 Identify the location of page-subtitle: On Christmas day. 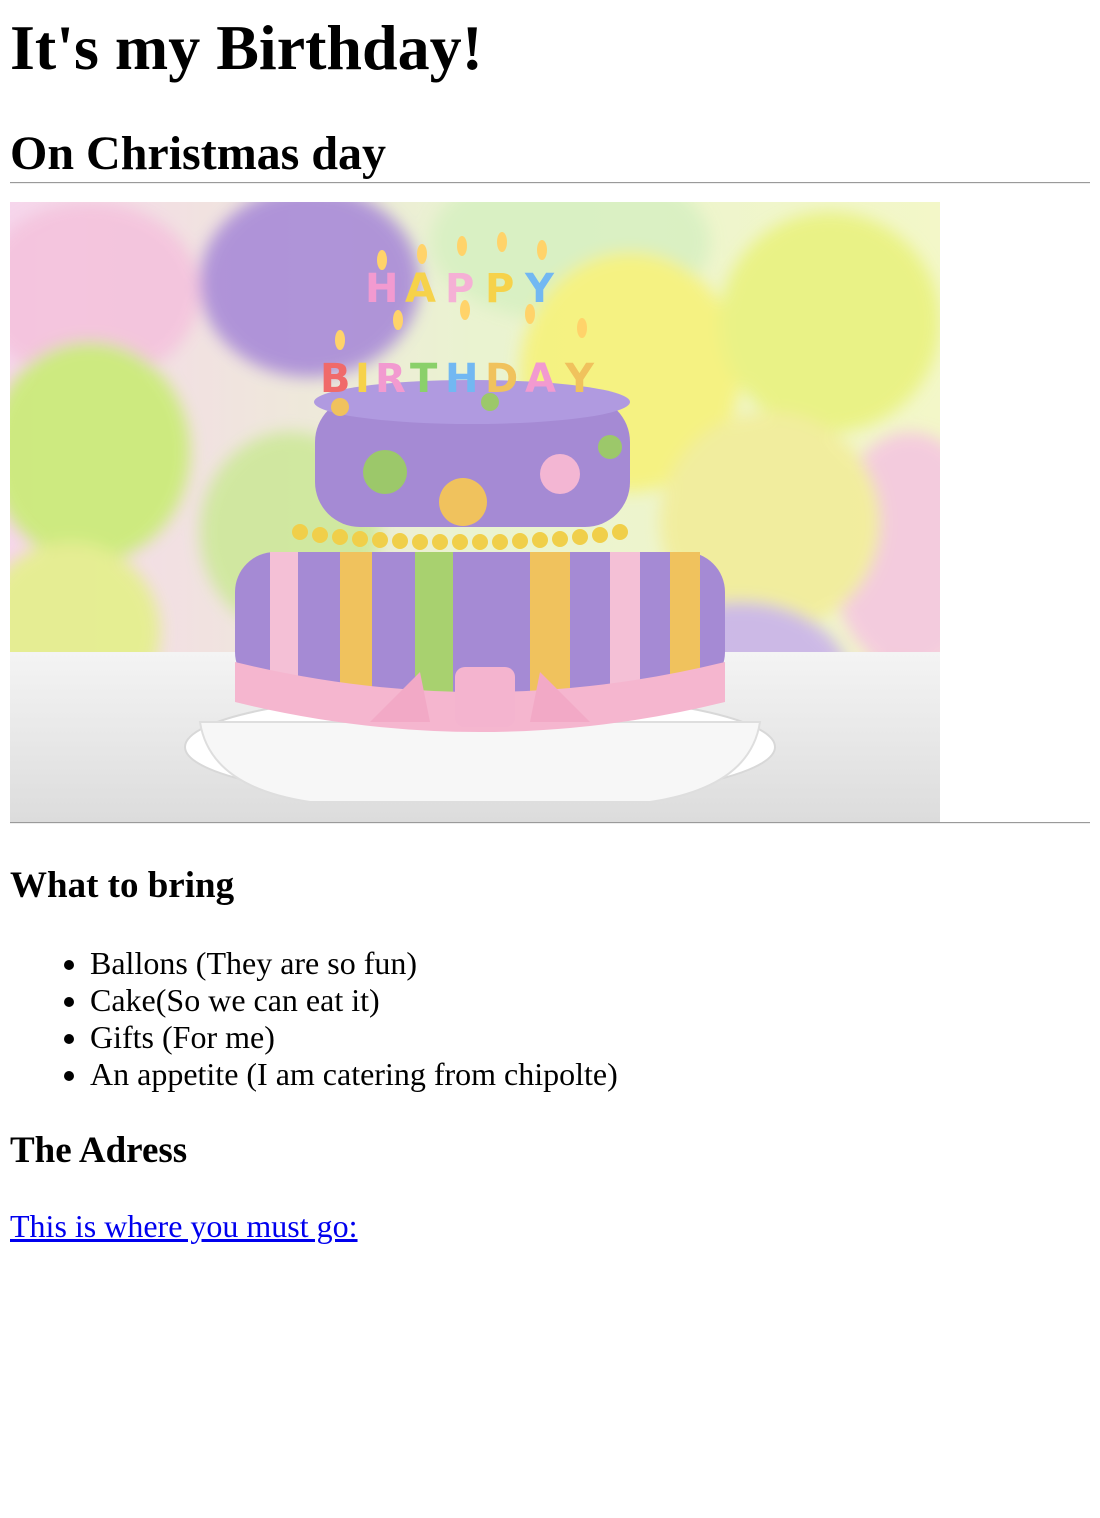
(198, 153).